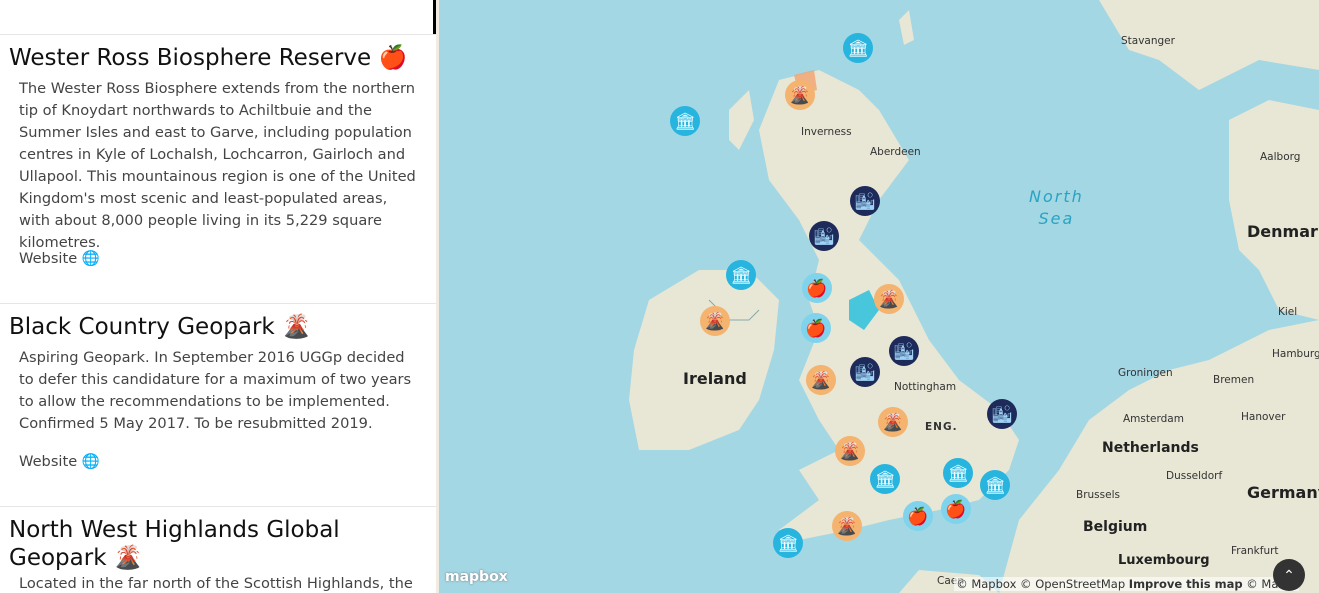 The width and height of the screenshot is (1319, 593). I want to click on label-inverness: Inverness, so click(826, 132).